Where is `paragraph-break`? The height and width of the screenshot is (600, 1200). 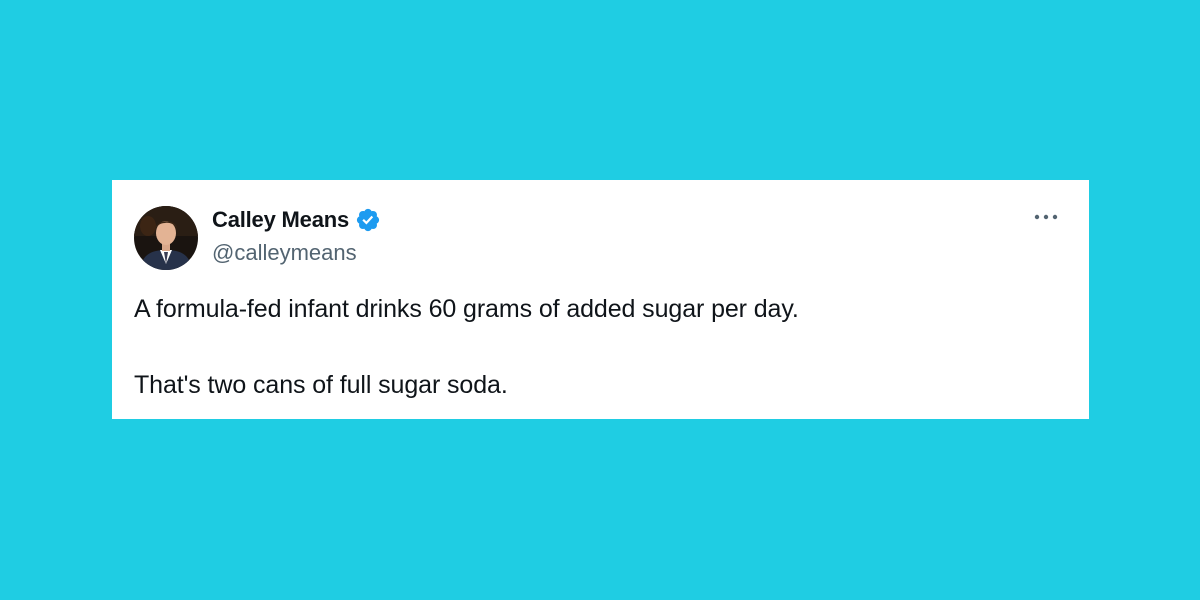 paragraph-break is located at coordinates (599, 347).